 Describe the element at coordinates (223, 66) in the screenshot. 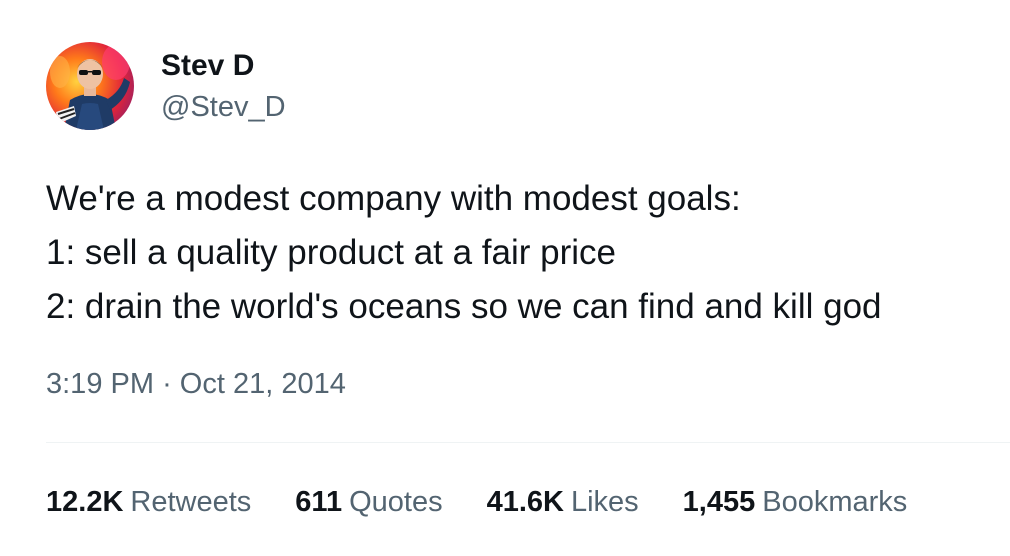

I see `author-display-name: Stev D` at that location.